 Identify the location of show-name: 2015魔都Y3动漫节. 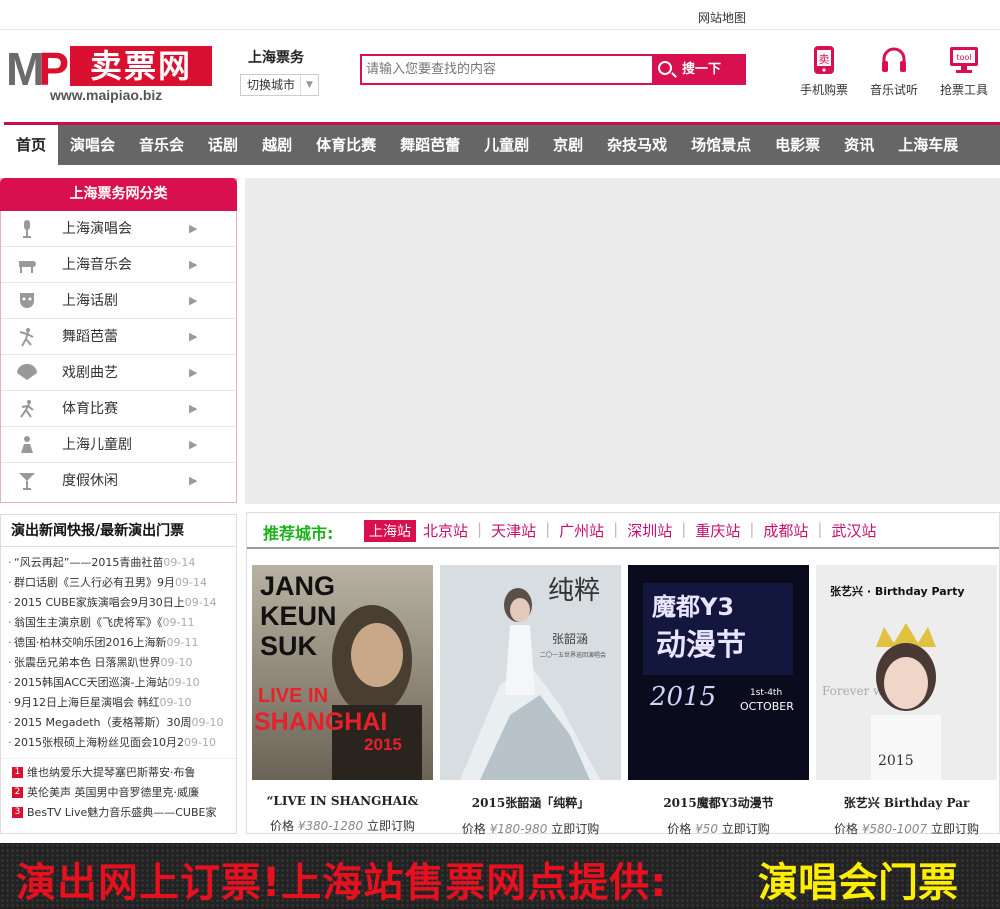
(718, 802).